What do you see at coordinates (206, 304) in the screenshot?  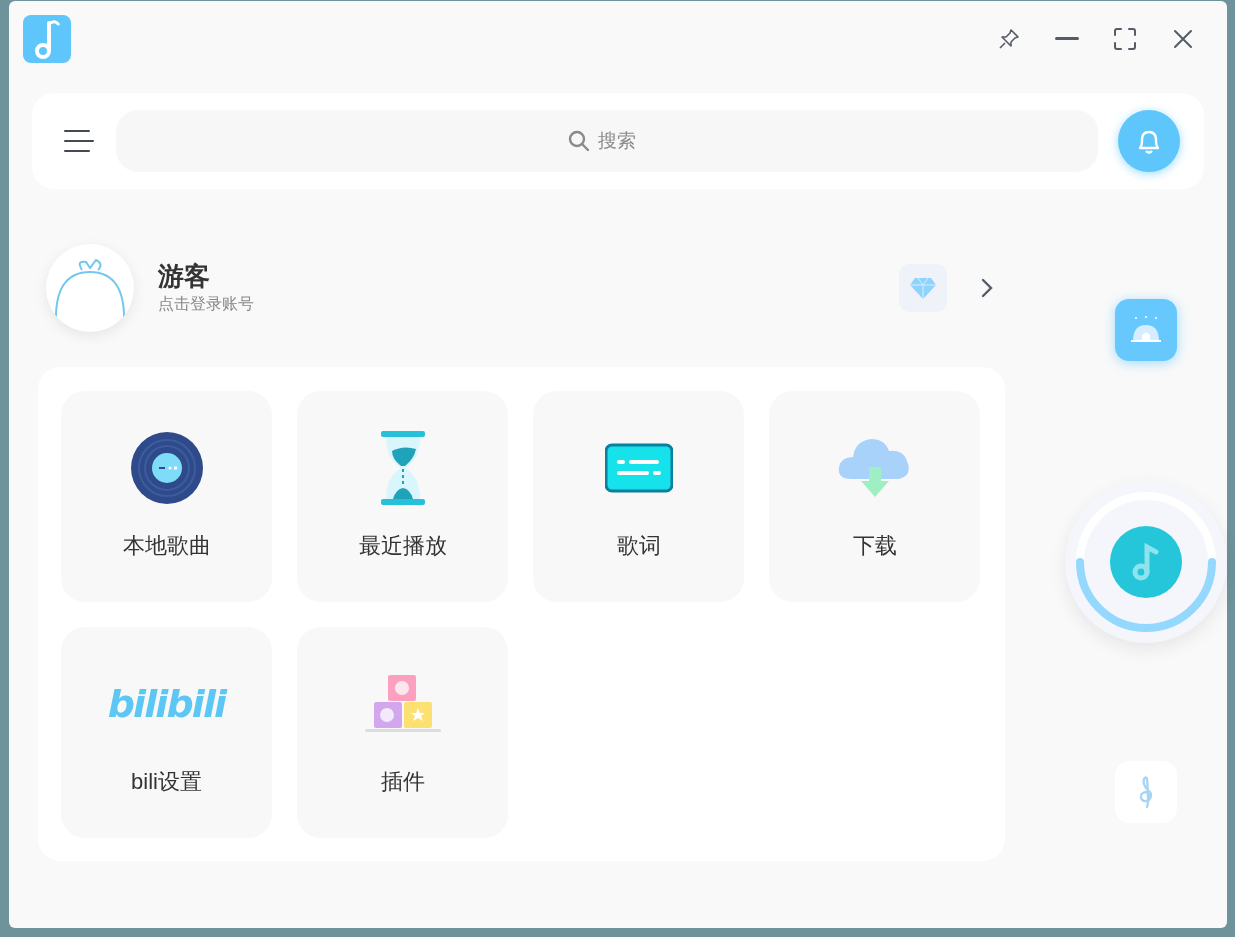 I see `login-hint: 点击登录账号` at bounding box center [206, 304].